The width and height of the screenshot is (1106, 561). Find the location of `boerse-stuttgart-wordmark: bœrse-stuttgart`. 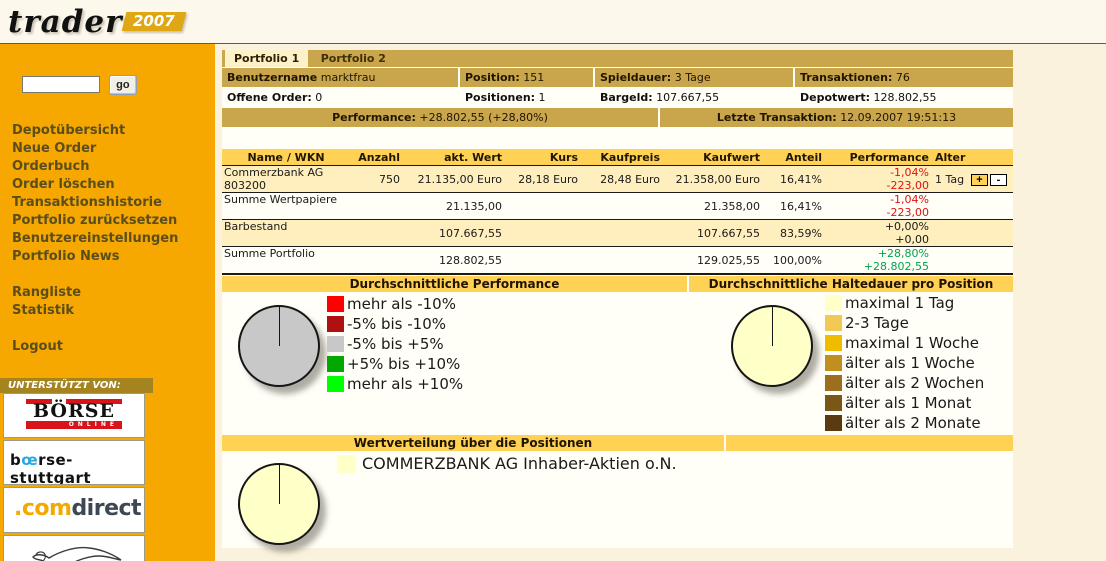

boerse-stuttgart-wordmark: bœrse-stuttgart is located at coordinates (51, 468).